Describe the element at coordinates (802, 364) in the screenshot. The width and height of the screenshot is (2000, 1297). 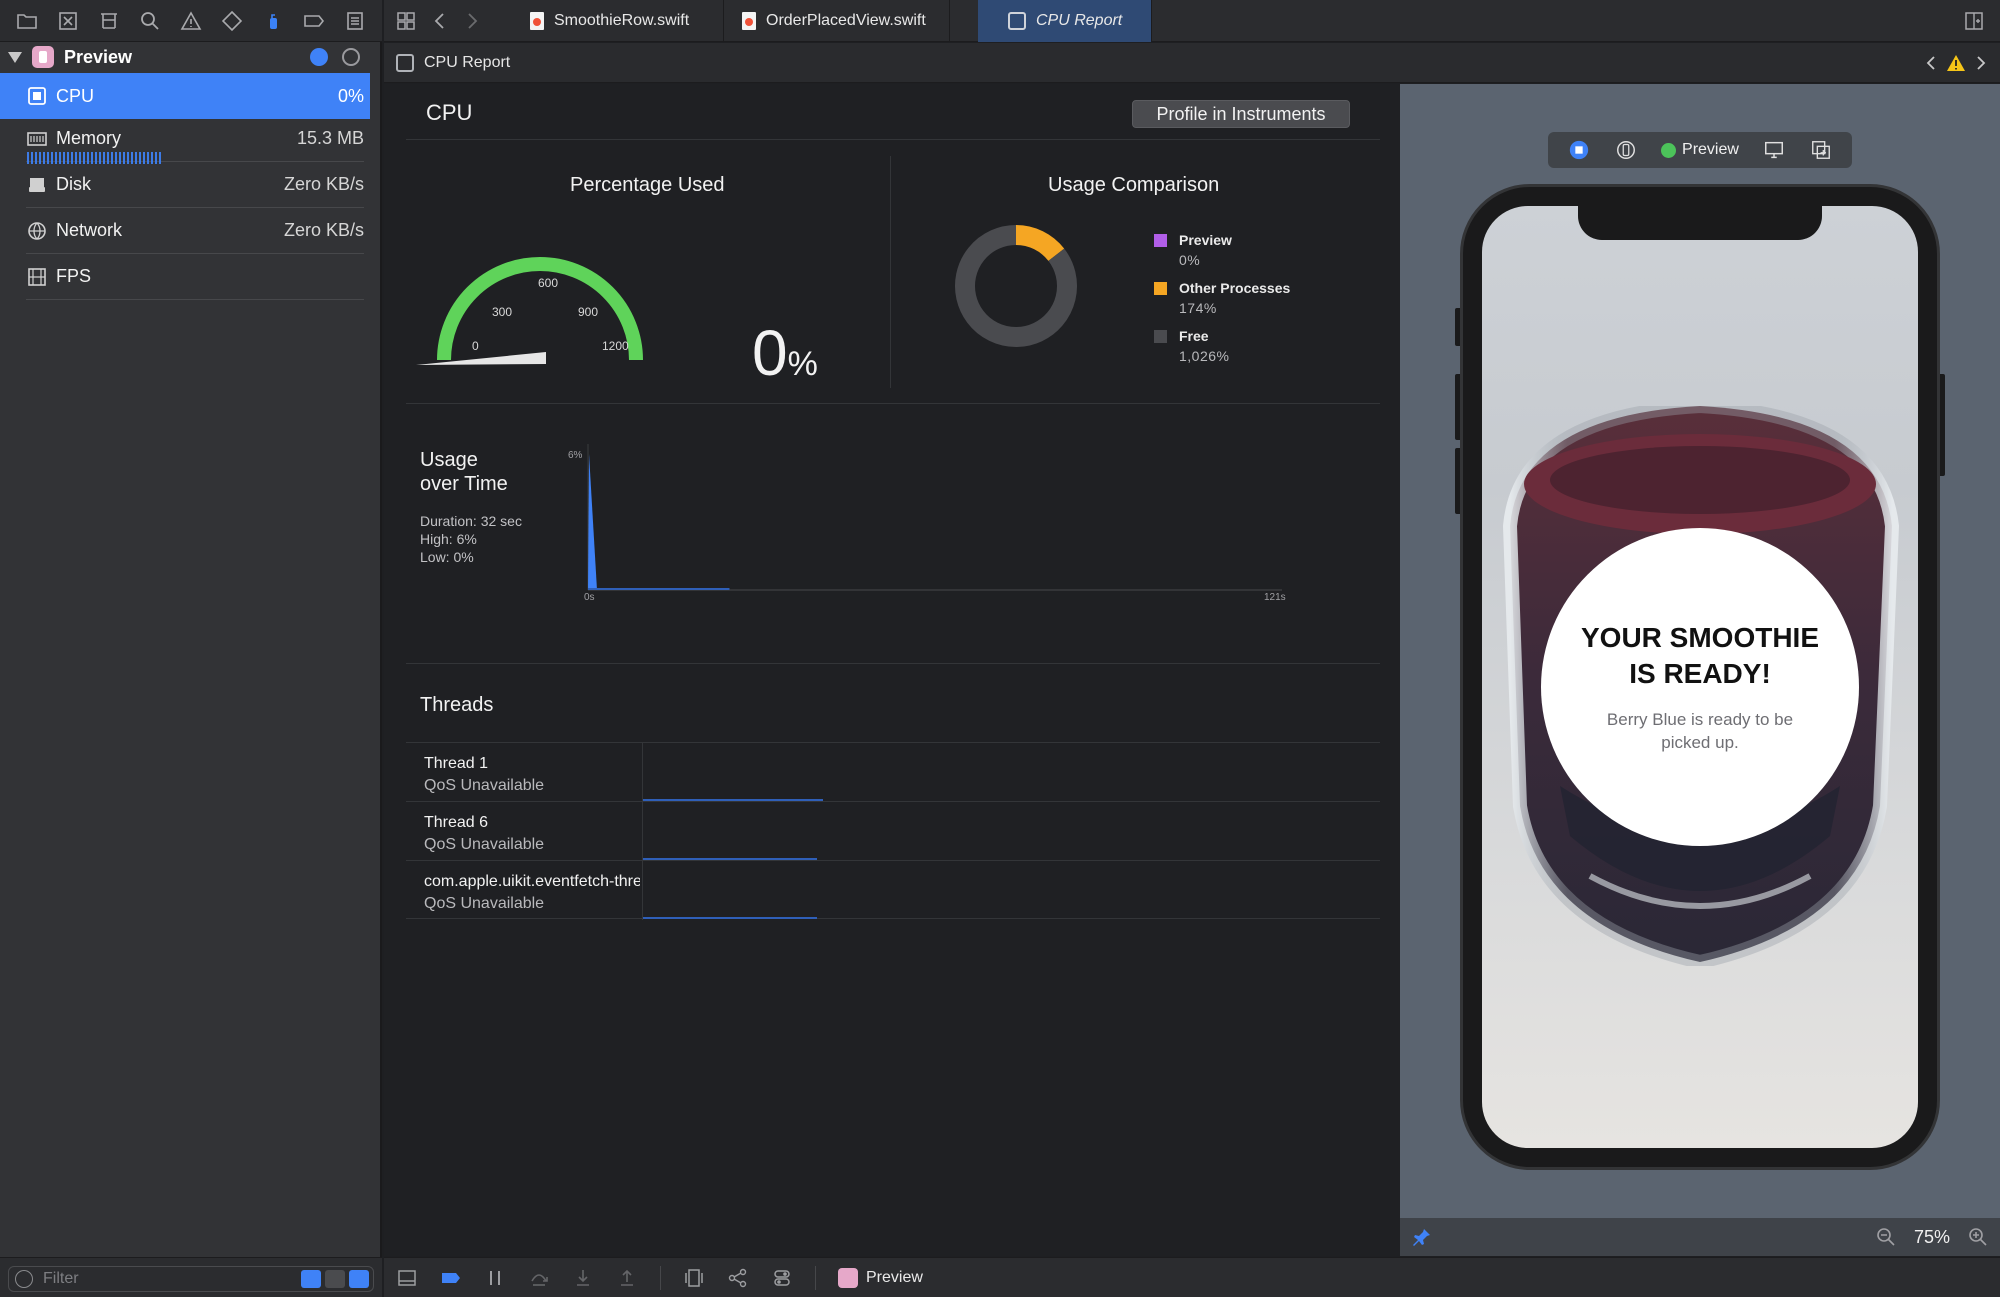
I see `percentage-unit: %` at that location.